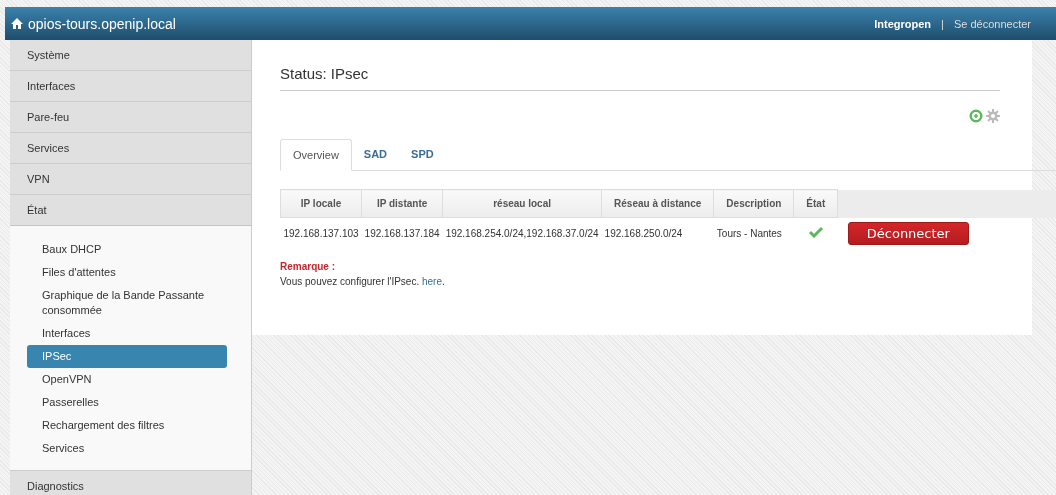 This screenshot has height=495, width=1056. What do you see at coordinates (363, 281) in the screenshot?
I see `remark-text: Vous pouvez configurer l'IPsec. here.` at bounding box center [363, 281].